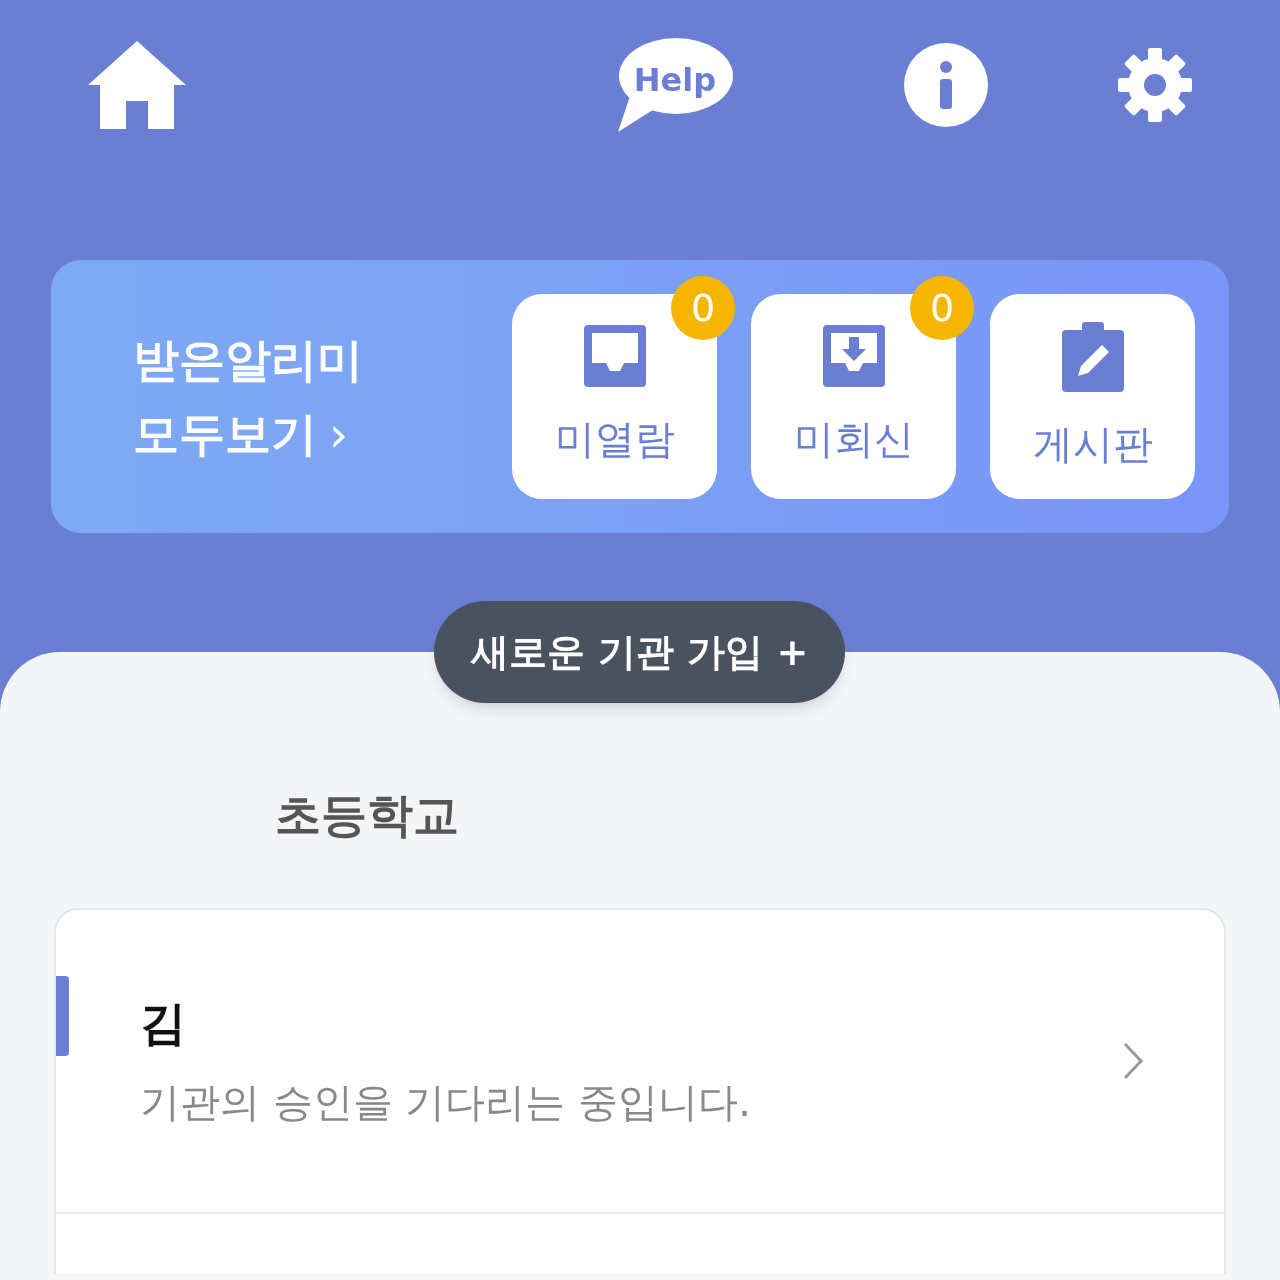 The height and width of the screenshot is (1280, 1280). Describe the element at coordinates (1155, 85) in the screenshot. I see `settings-icon` at that location.